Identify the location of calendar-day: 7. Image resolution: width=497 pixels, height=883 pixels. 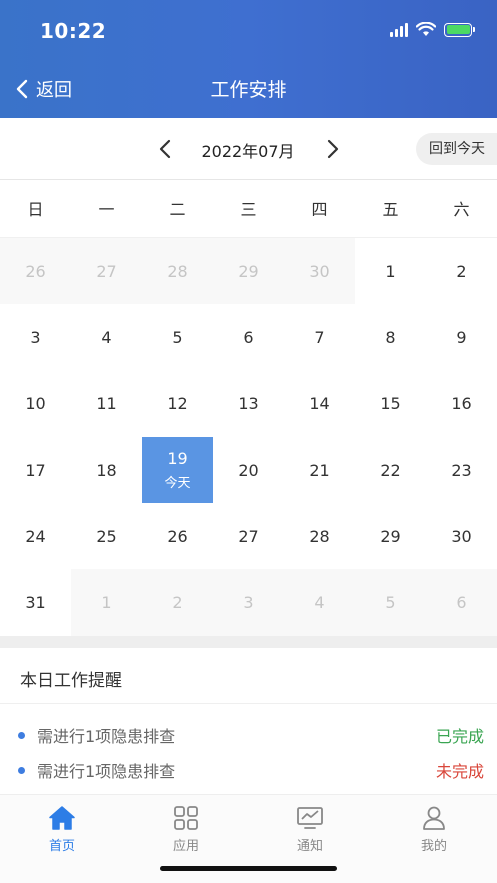
(319, 337).